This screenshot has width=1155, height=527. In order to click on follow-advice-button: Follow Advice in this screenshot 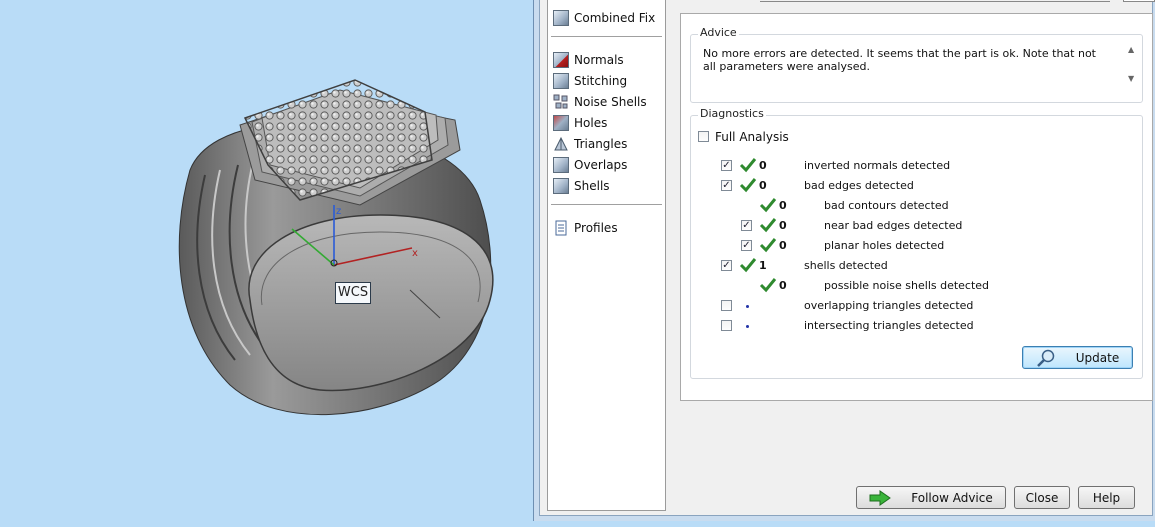, I will do `click(931, 497)`.